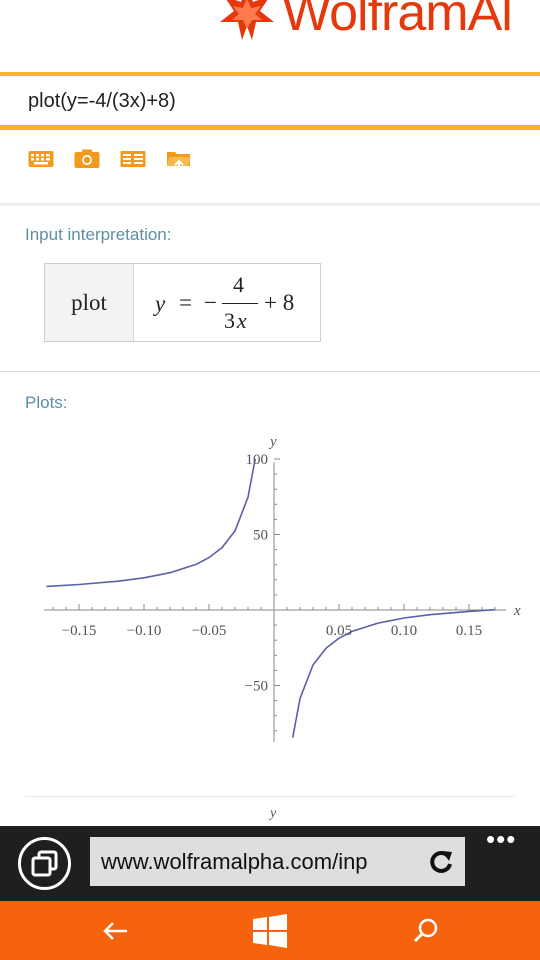 Image resolution: width=540 pixels, height=960 pixels. Describe the element at coordinates (517, 611) in the screenshot. I see `x-axis-label: x` at that location.